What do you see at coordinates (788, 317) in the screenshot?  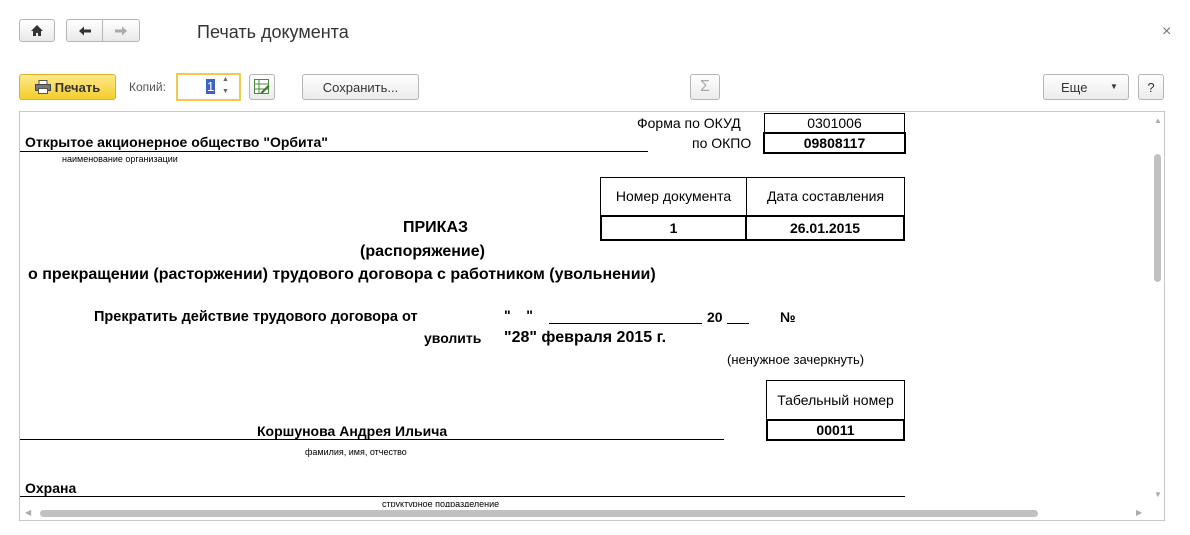 I see `terminate-number: №` at bounding box center [788, 317].